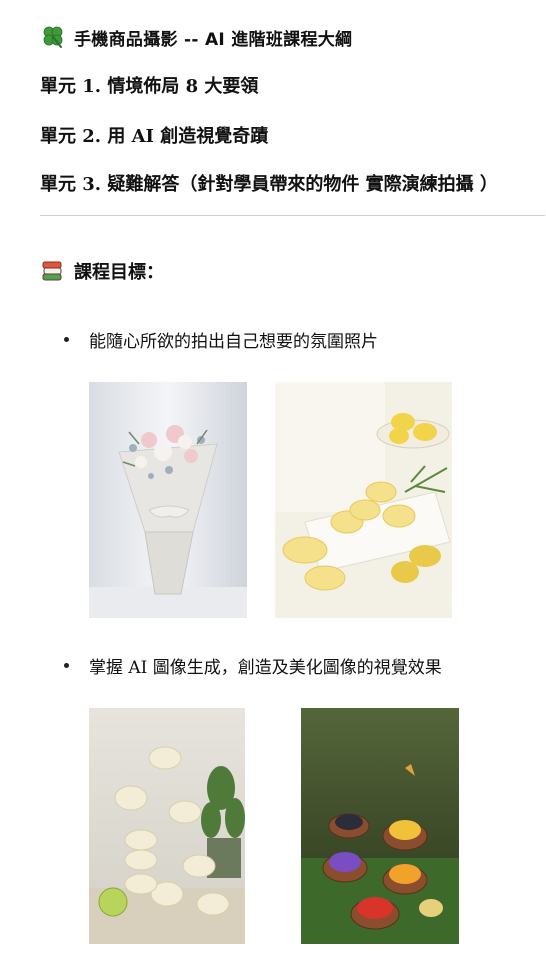  I want to click on goals-title: 課程目標：, so click(119, 272).